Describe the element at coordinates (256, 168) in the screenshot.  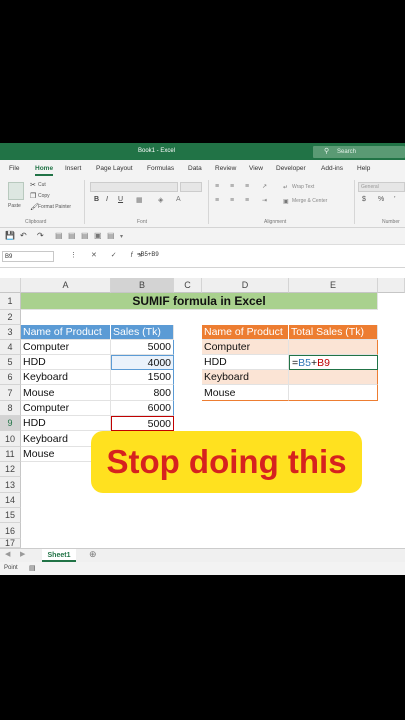
I see `tab-view: View` at that location.